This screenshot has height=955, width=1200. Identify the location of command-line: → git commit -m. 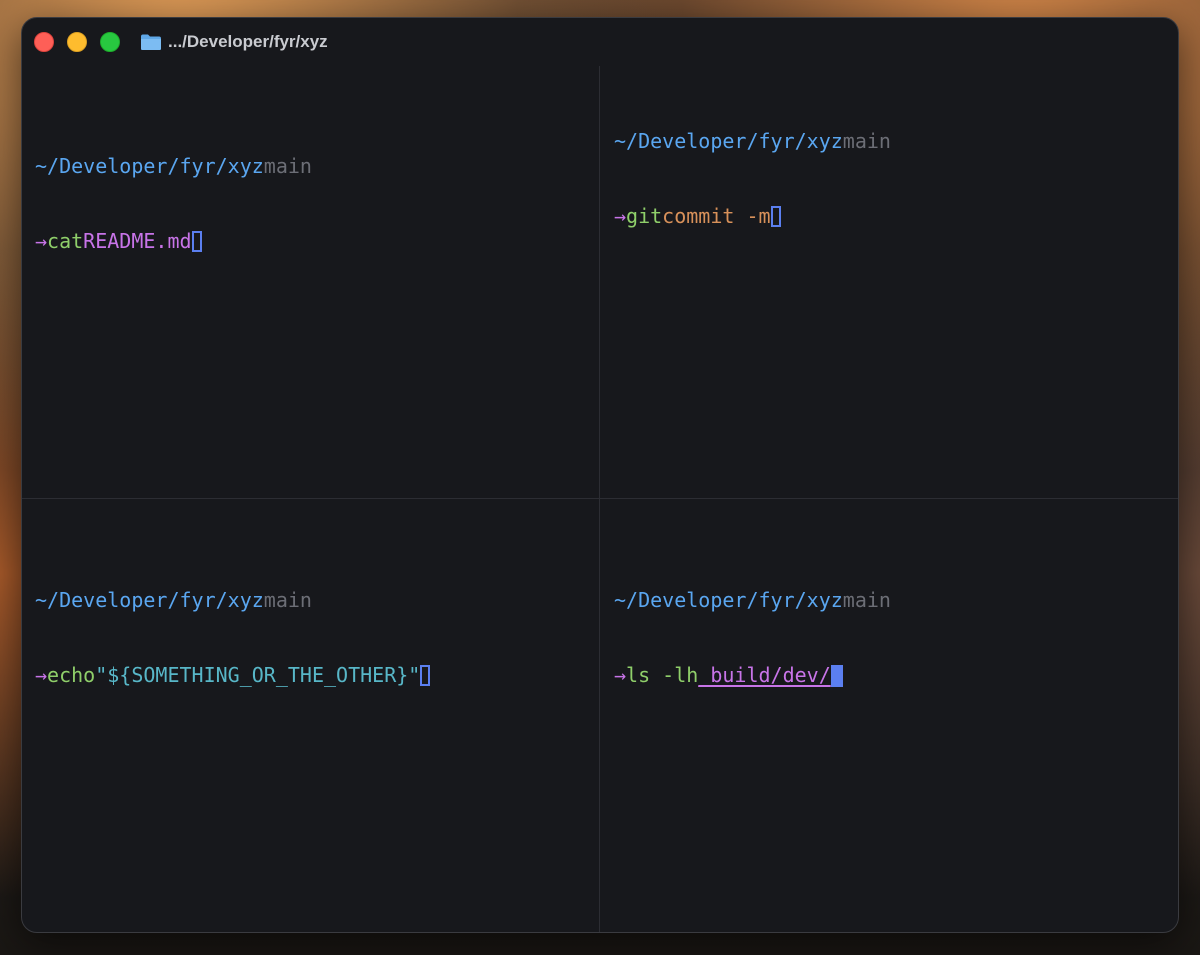
(752, 216).